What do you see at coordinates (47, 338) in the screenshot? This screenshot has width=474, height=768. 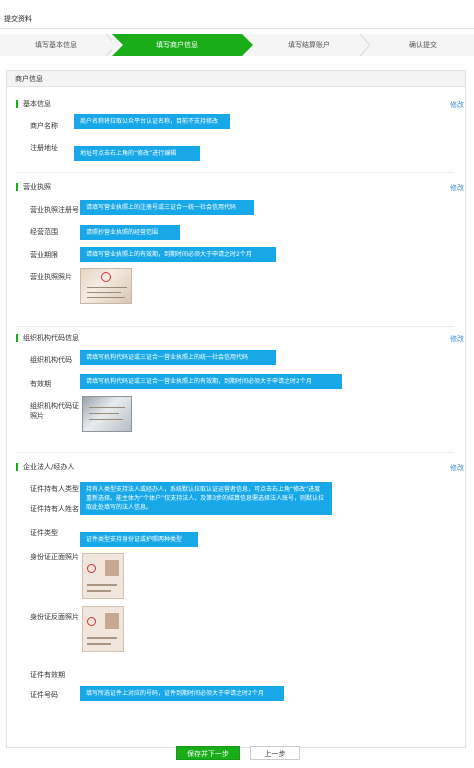 I see `section-title-orgcode: 组织机构代码信息` at bounding box center [47, 338].